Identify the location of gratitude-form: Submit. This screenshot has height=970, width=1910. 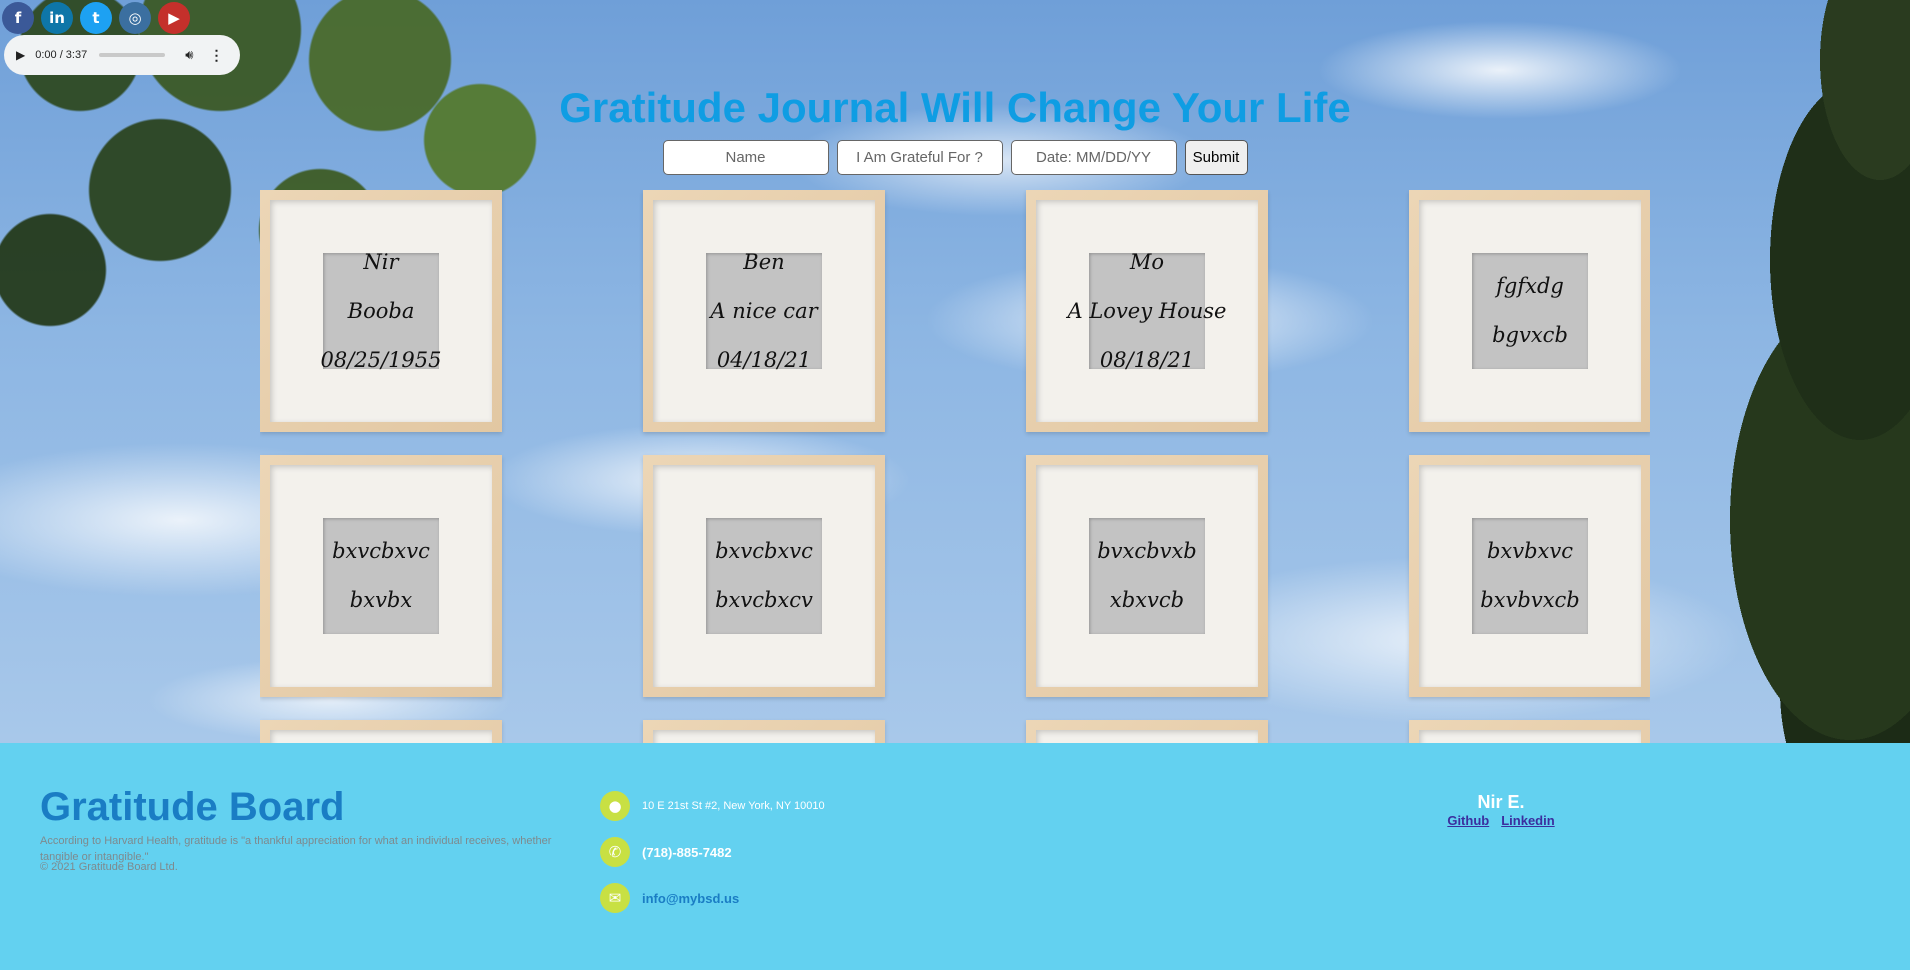
(955, 157).